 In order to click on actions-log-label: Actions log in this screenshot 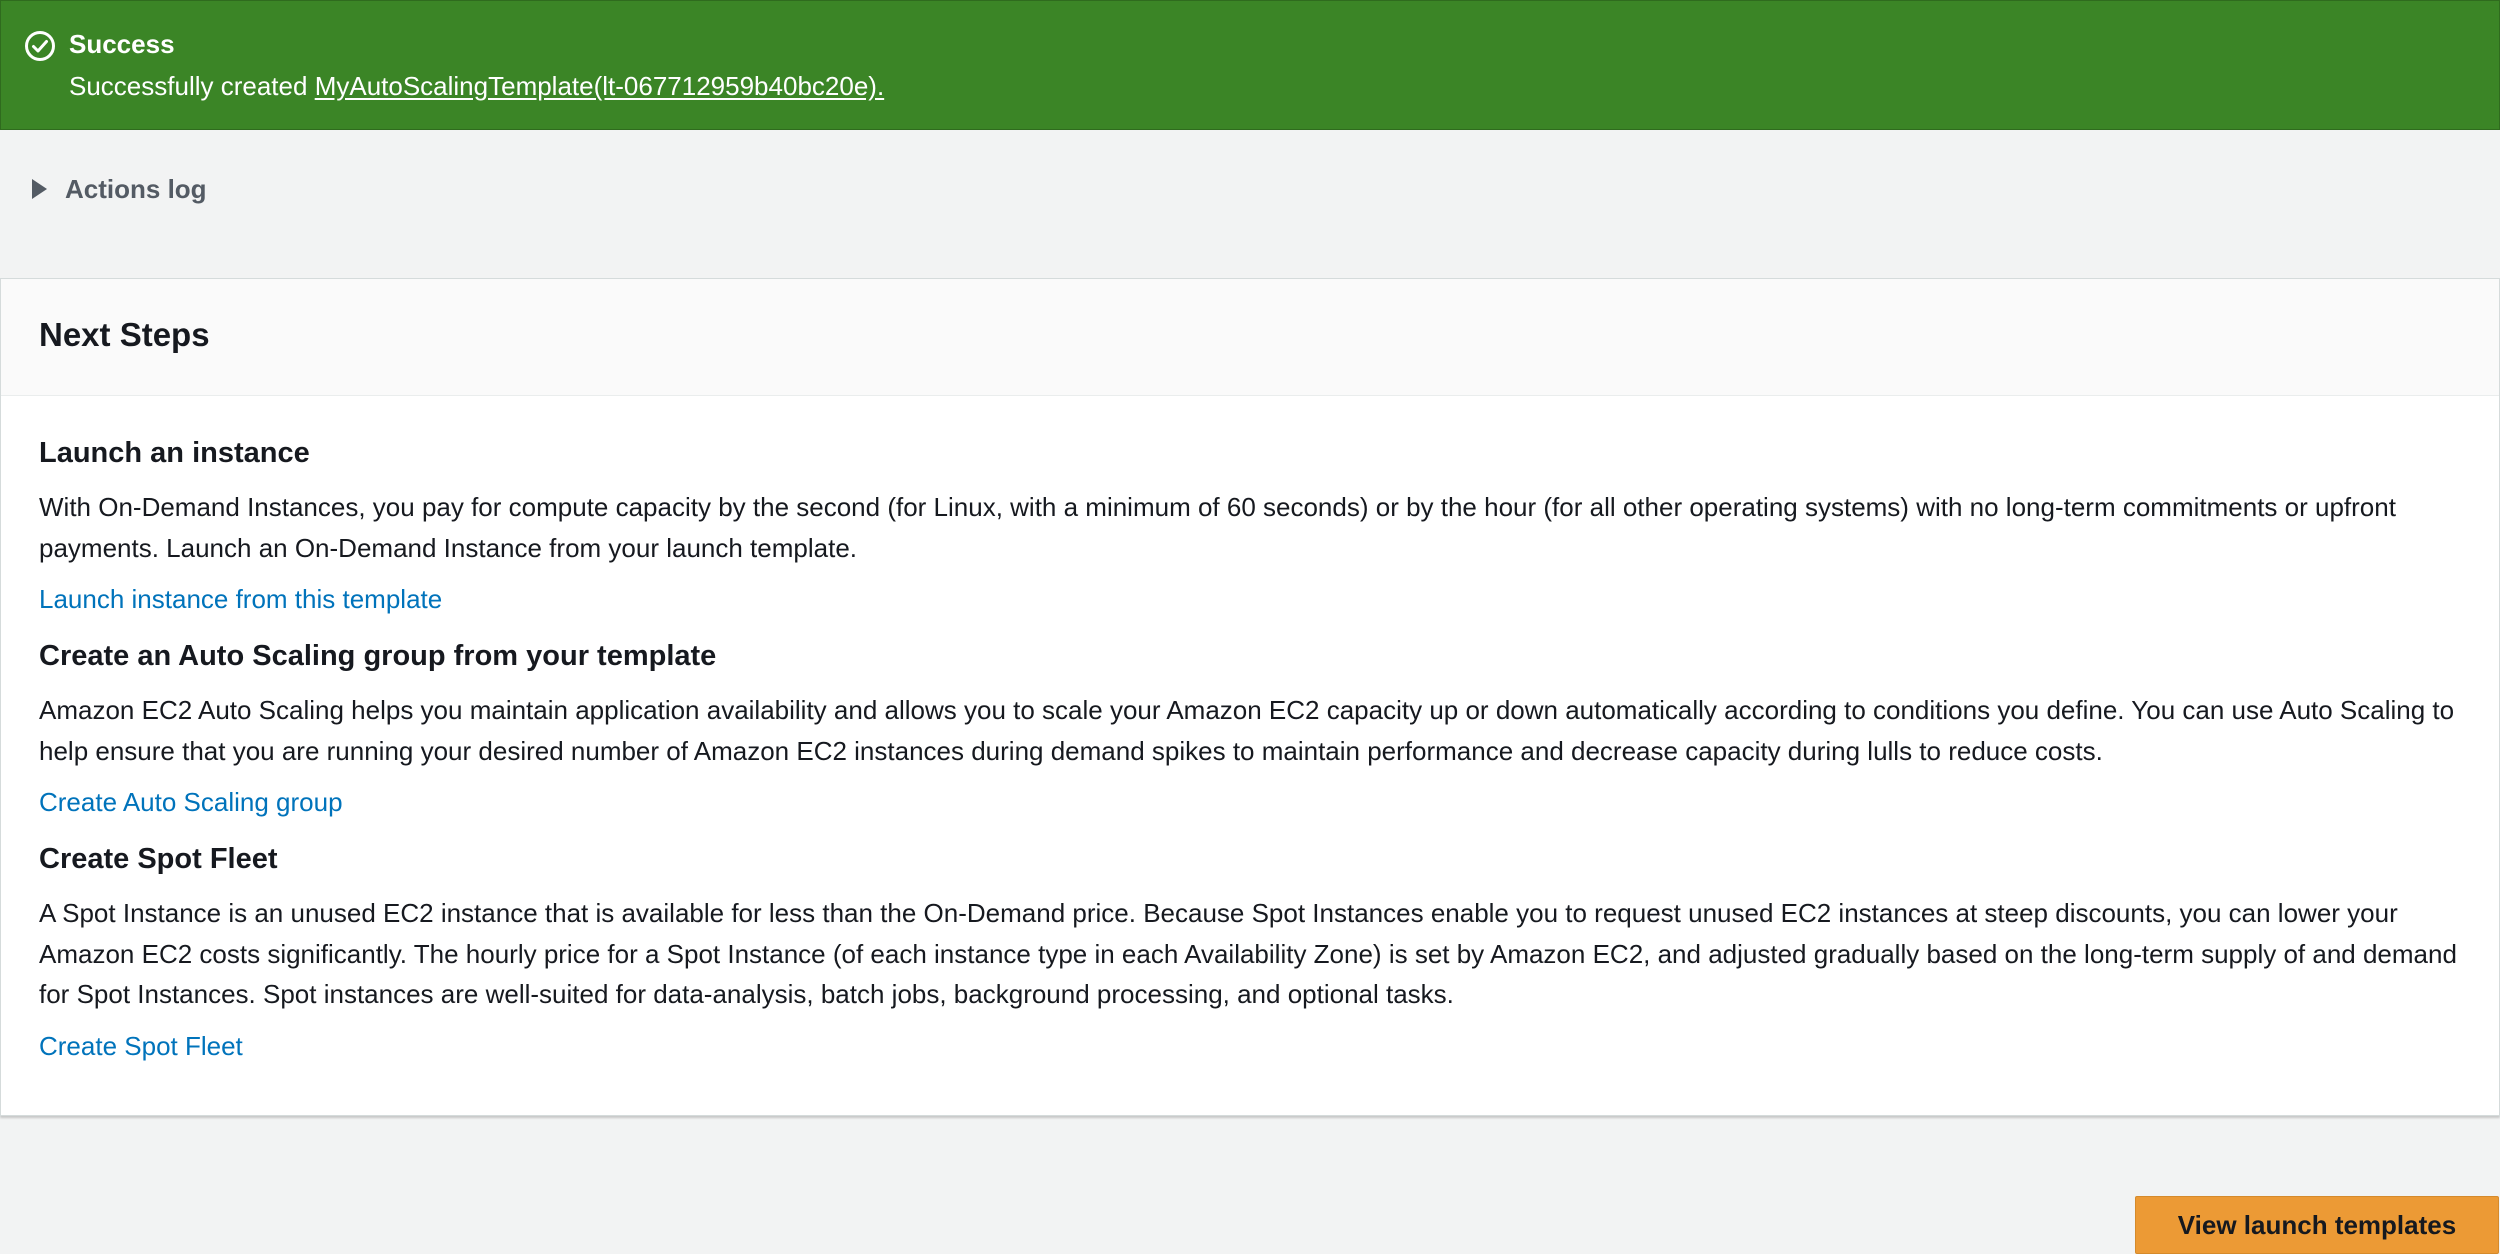, I will do `click(136, 189)`.